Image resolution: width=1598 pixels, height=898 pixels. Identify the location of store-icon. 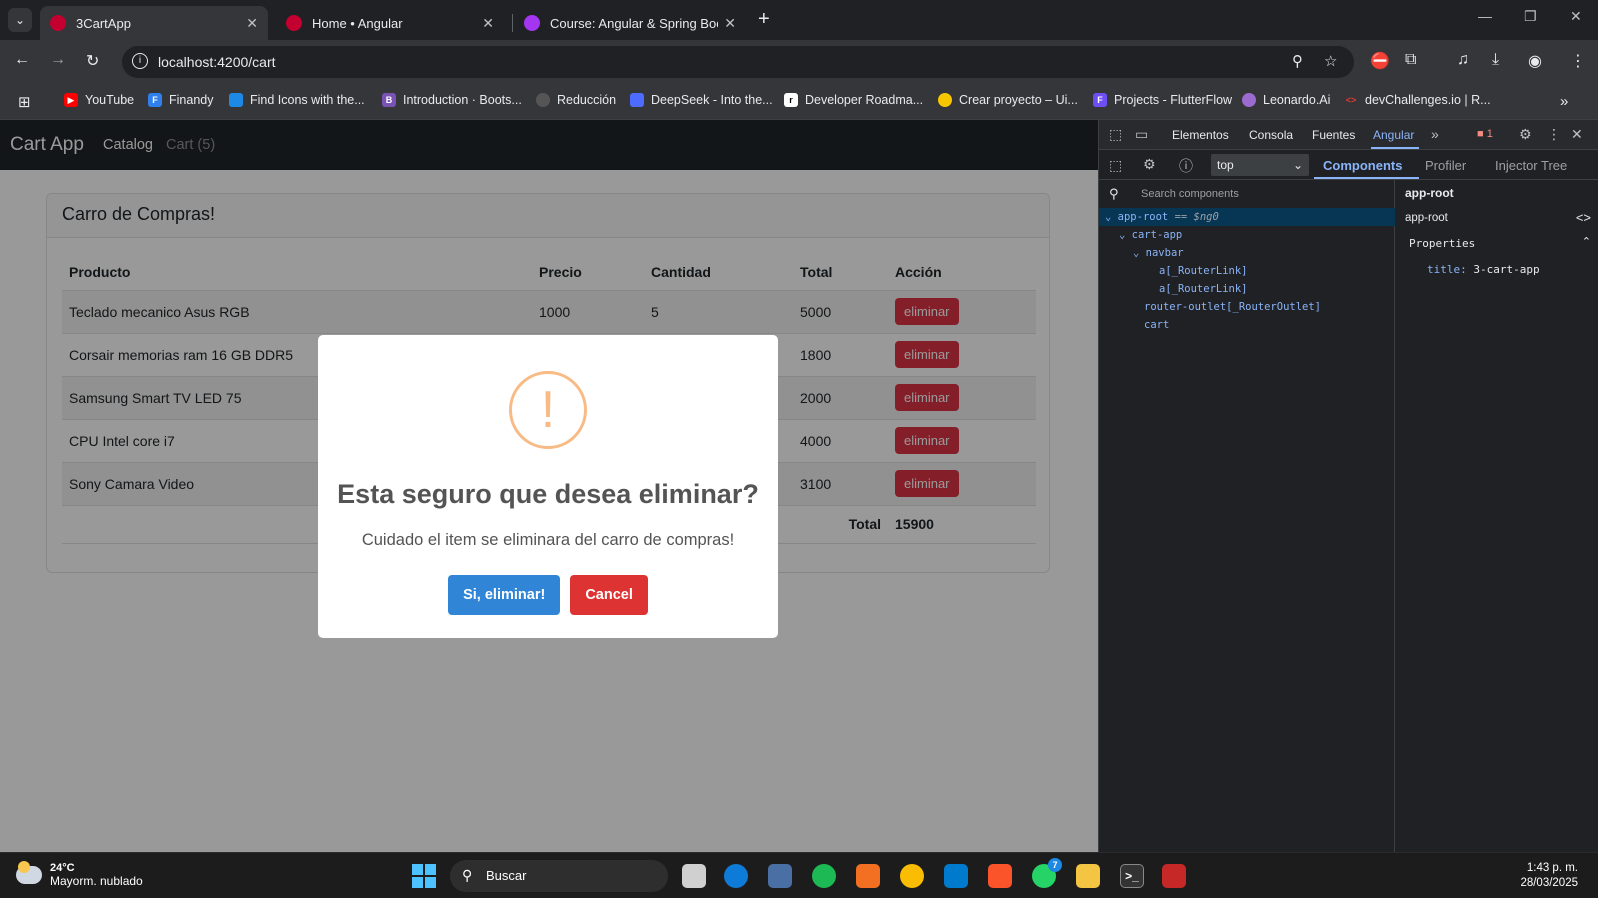
(780, 876).